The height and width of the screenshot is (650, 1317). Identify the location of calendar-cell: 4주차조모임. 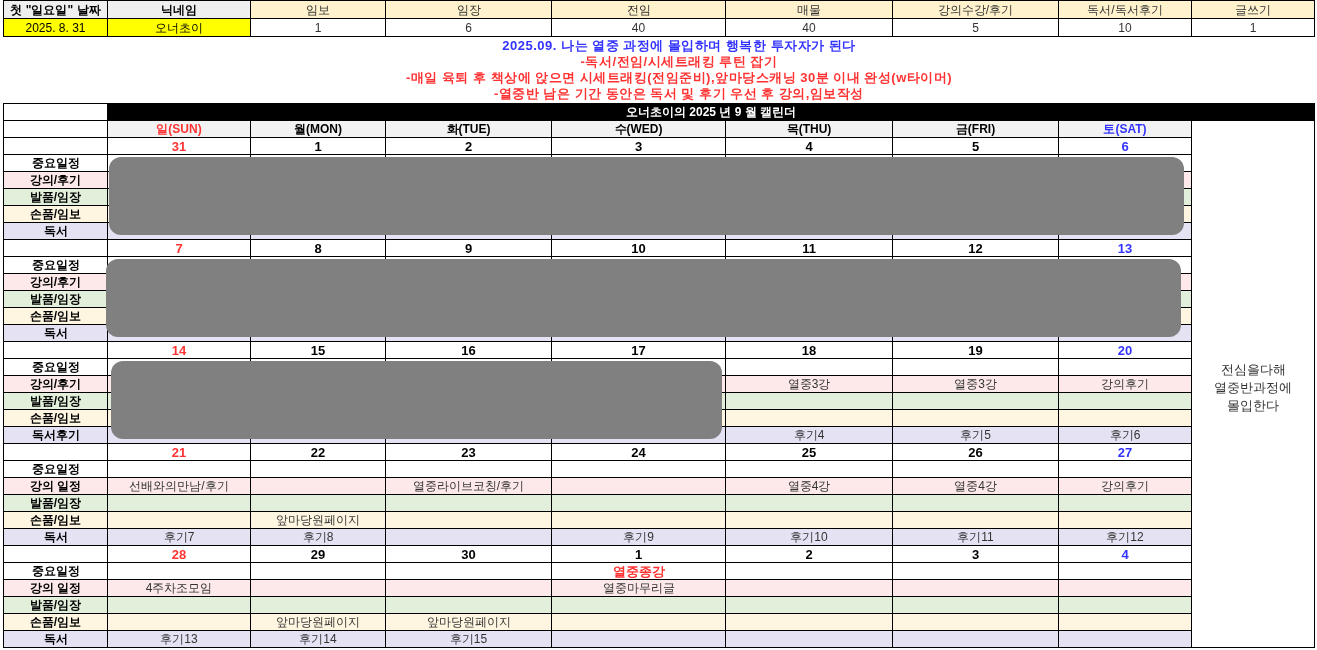
(179, 588).